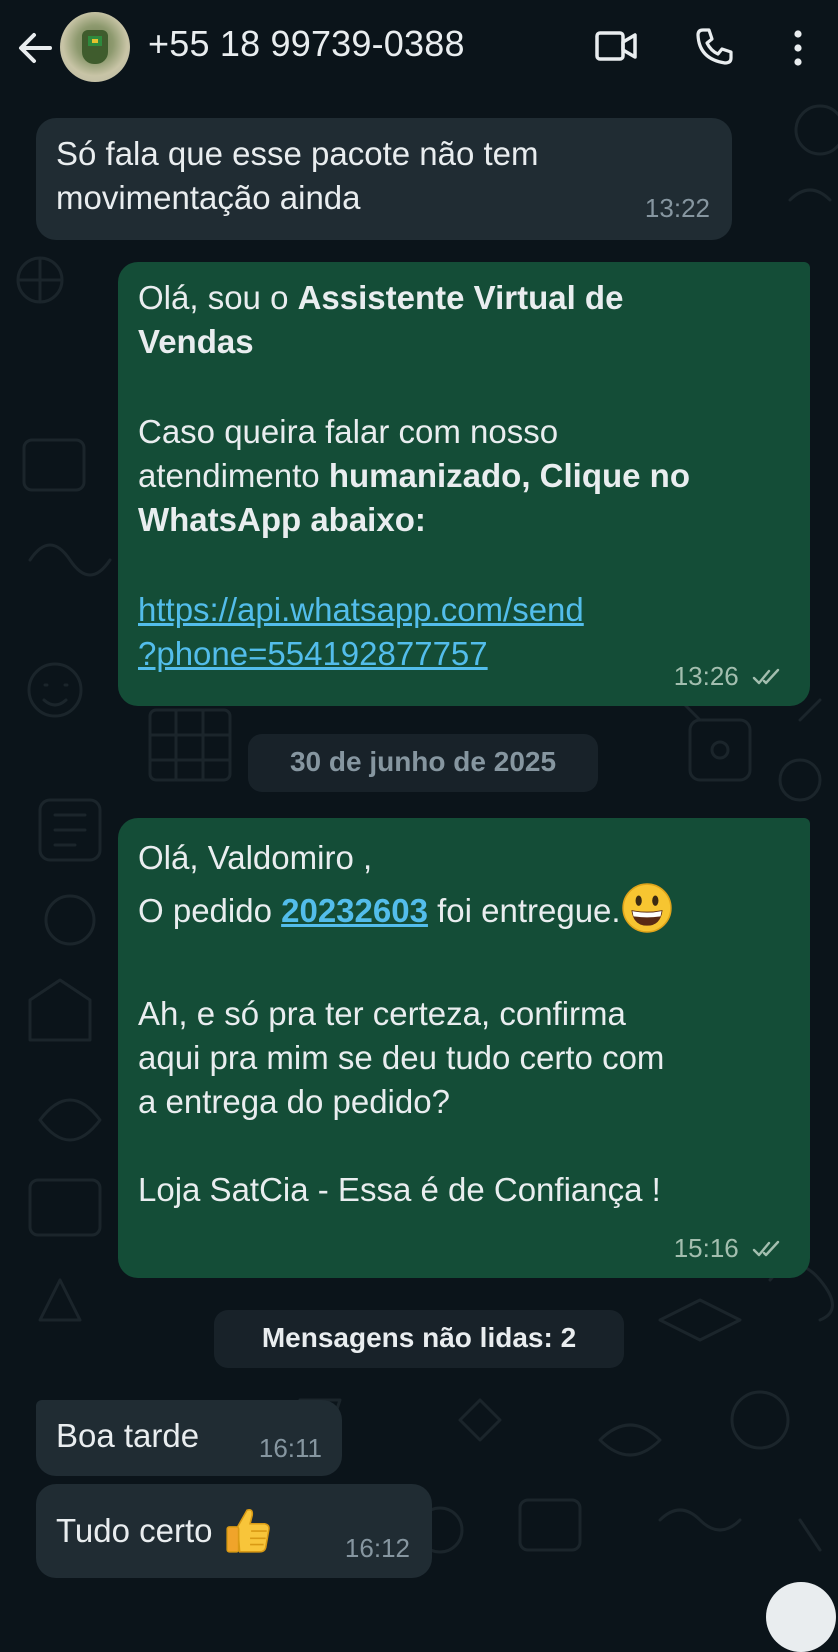  Describe the element at coordinates (306, 44) in the screenshot. I see `contact-name: +55 18 99739-0388` at that location.